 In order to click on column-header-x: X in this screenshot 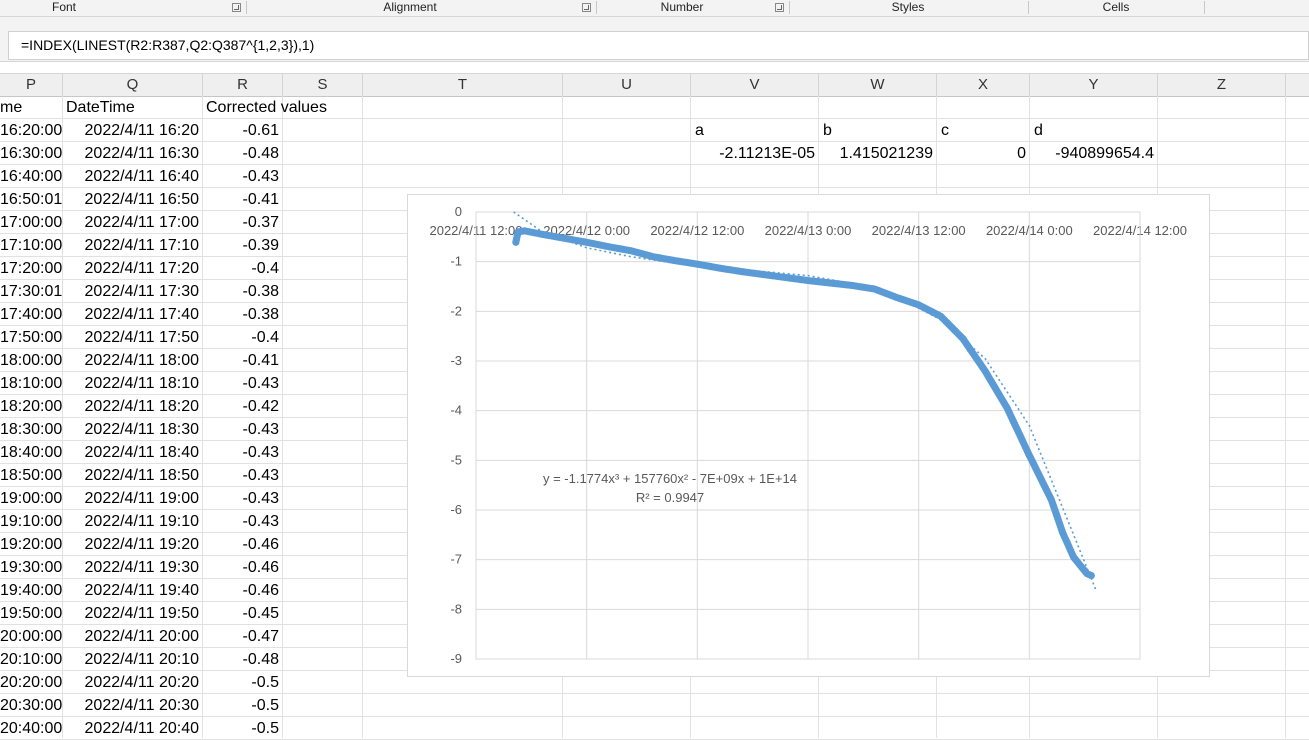, I will do `click(983, 85)`.